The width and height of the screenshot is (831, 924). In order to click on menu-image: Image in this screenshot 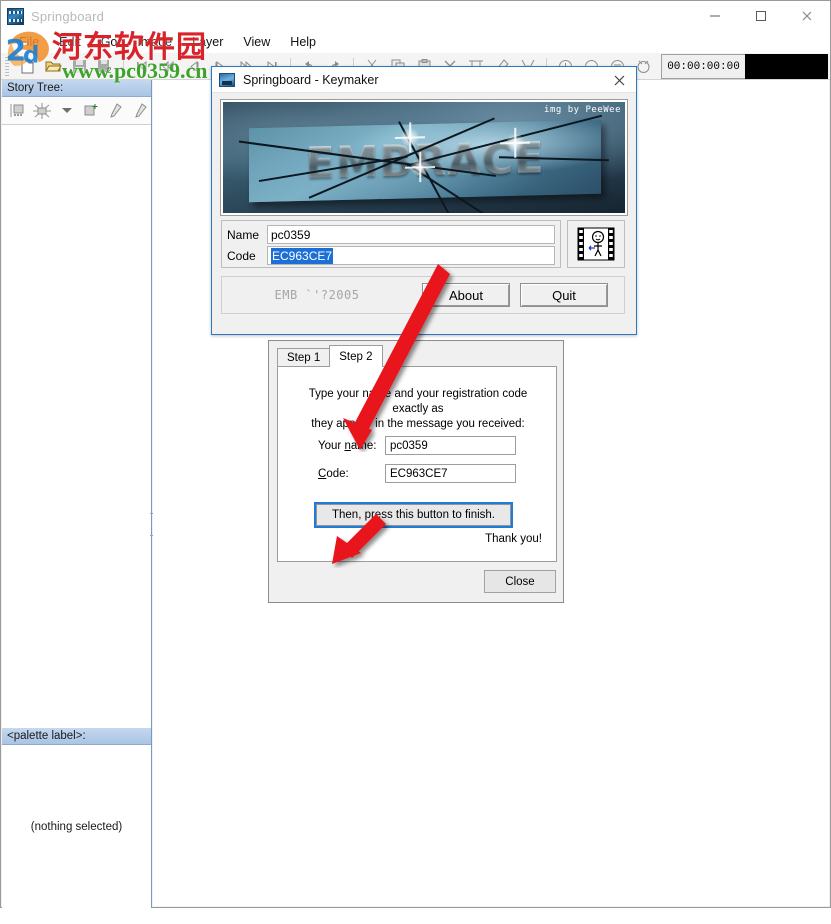, I will do `click(154, 42)`.